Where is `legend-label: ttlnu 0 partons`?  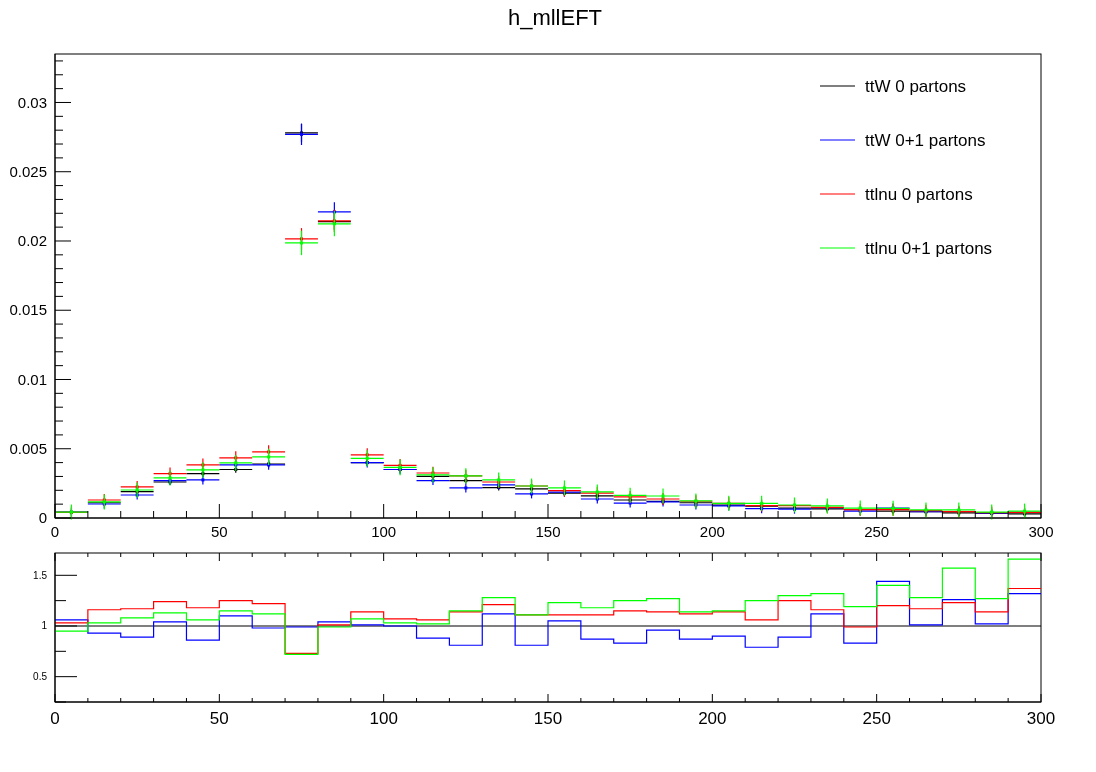
legend-label: ttlnu 0 partons is located at coordinates (919, 194).